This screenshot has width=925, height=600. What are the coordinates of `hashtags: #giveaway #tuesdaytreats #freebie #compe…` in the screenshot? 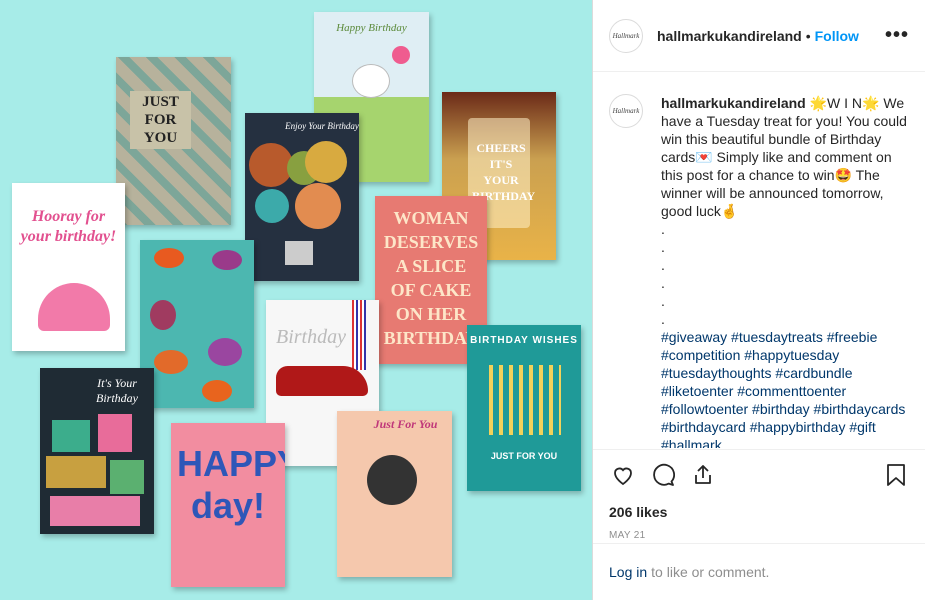 It's located at (785, 388).